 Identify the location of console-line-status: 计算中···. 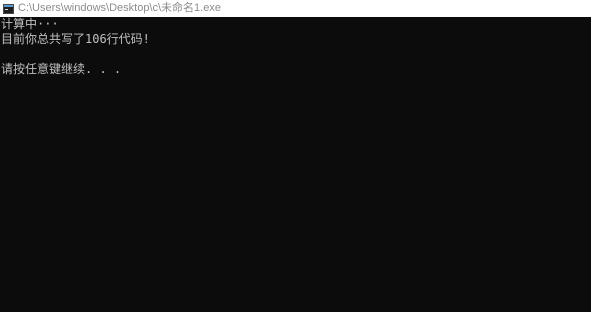
(30, 24).